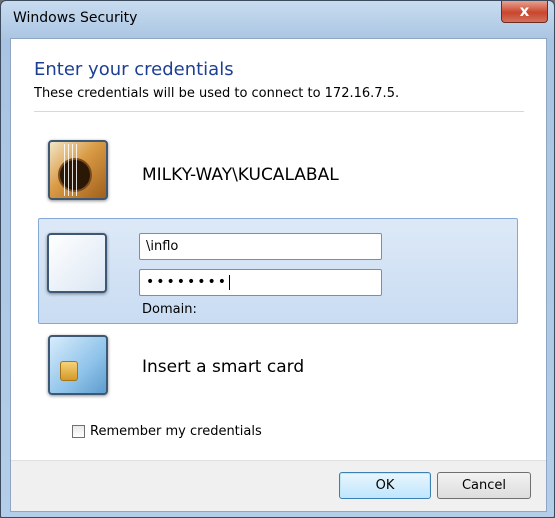 This screenshot has width=555, height=518. Describe the element at coordinates (69, 371) in the screenshot. I see `chip-icon` at that location.